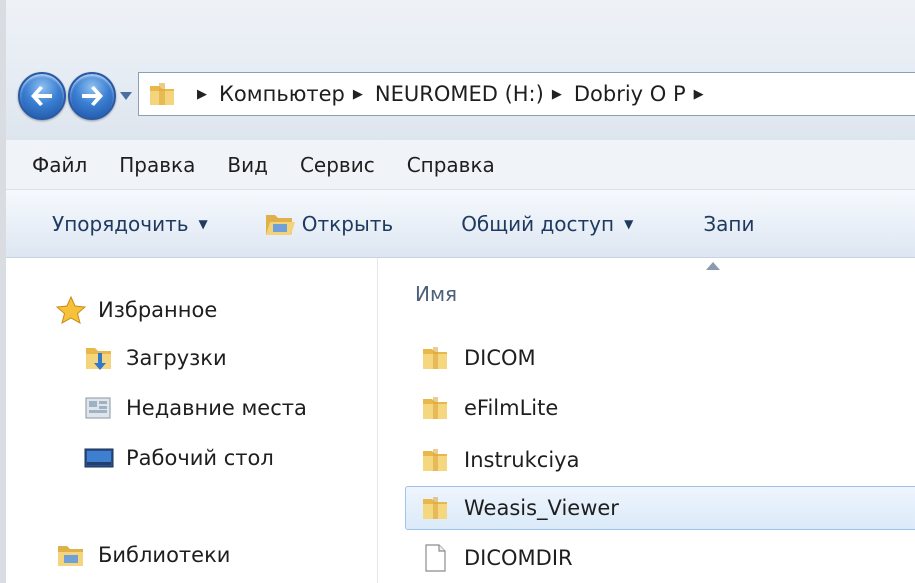 This screenshot has height=583, width=915. I want to click on menu-bar: Файл Правка Вид Сервис Справка, so click(460, 165).